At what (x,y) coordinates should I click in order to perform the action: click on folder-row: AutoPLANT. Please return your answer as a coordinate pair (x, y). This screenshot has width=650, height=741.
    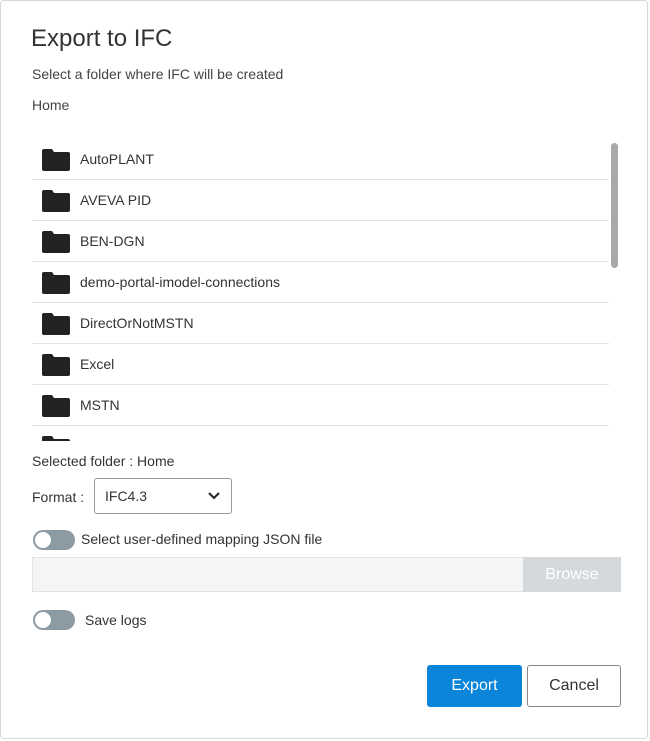
    Looking at the image, I should click on (320, 159).